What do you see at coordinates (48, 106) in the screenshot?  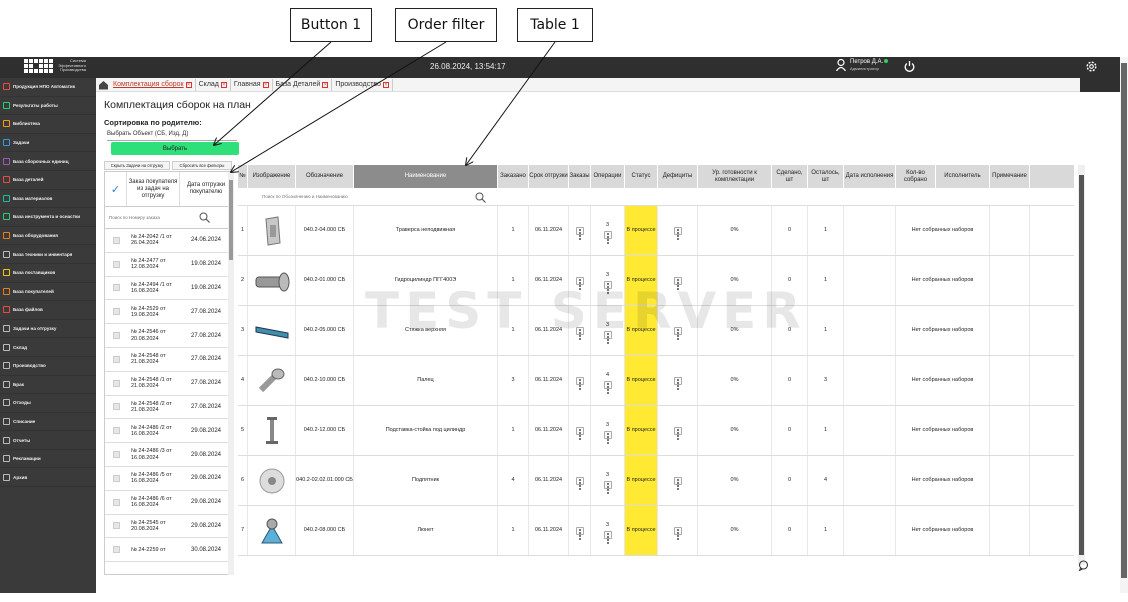 I see `sidebar-item: Результаты работы` at bounding box center [48, 106].